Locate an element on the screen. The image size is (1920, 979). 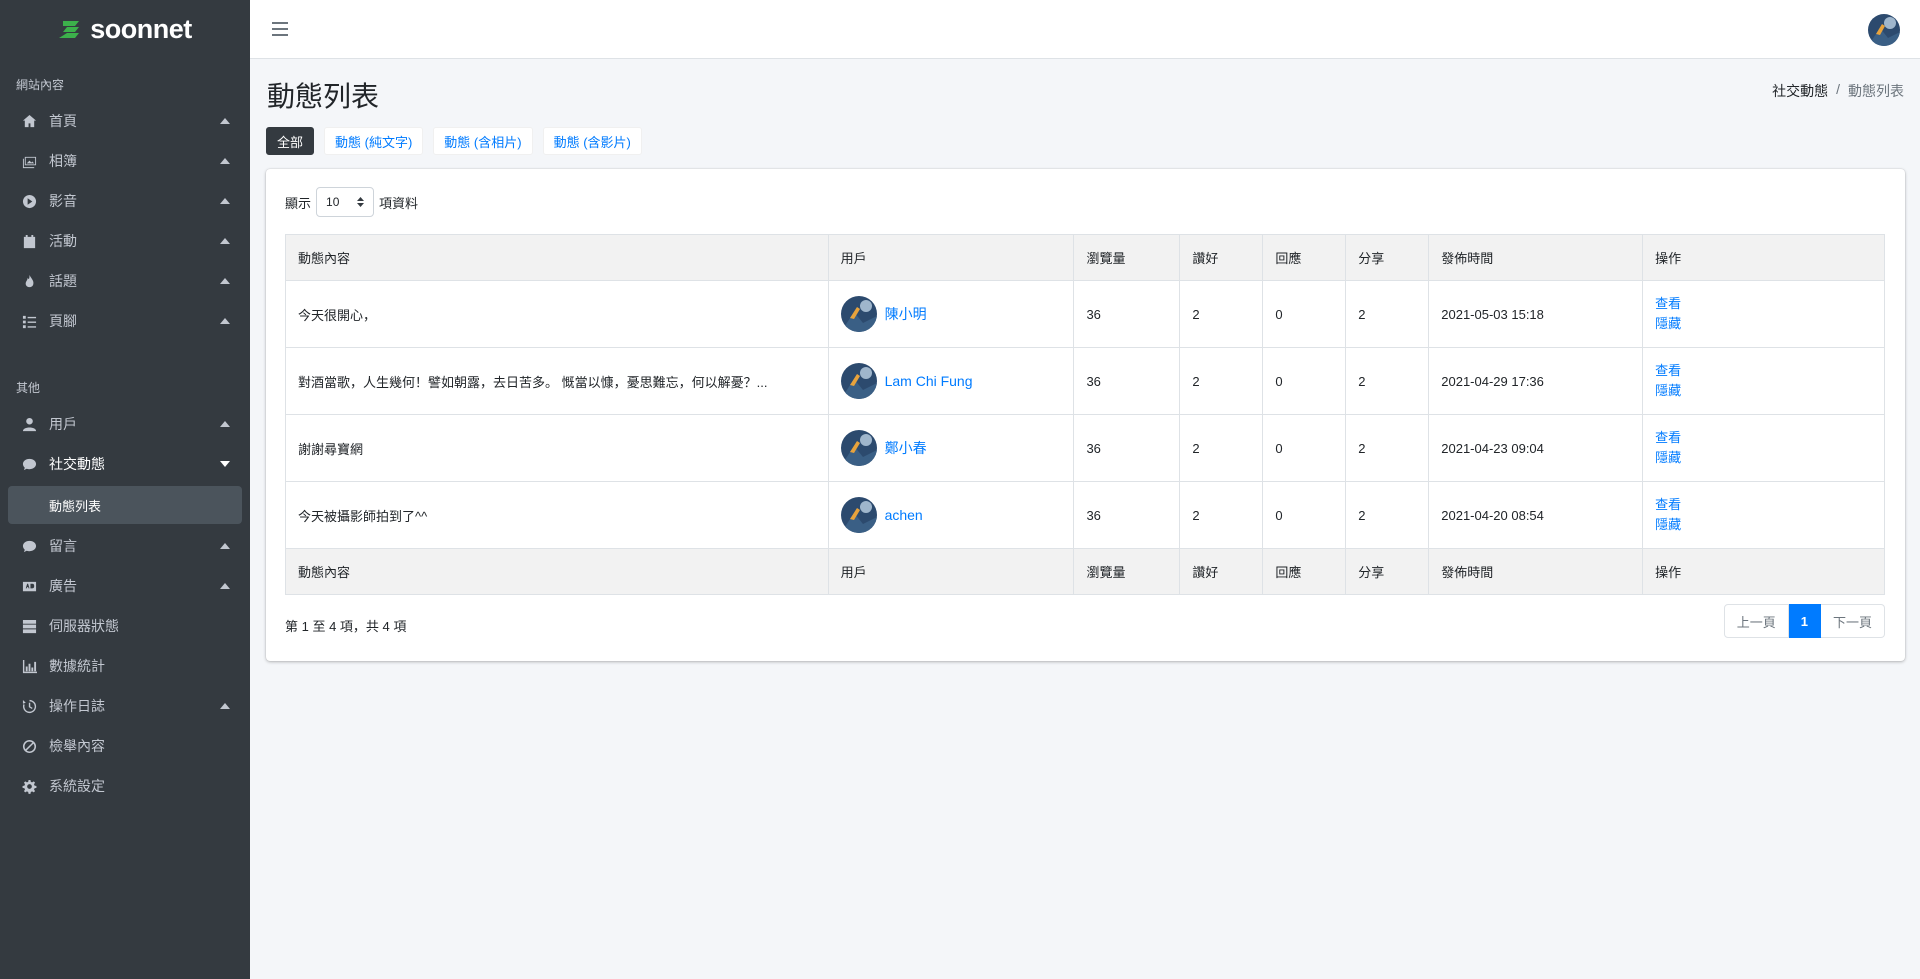
column-header: 用戶 is located at coordinates (951, 257).